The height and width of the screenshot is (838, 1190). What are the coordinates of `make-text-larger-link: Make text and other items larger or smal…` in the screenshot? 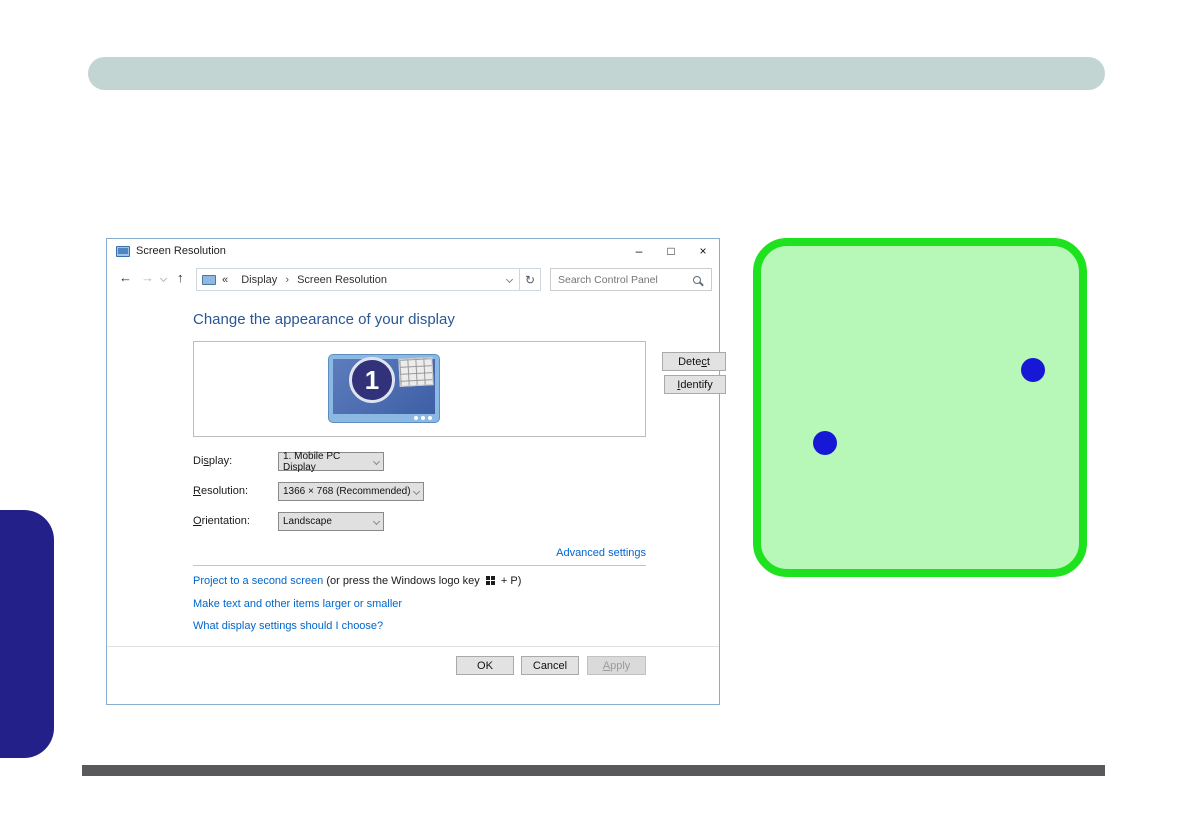 It's located at (297, 604).